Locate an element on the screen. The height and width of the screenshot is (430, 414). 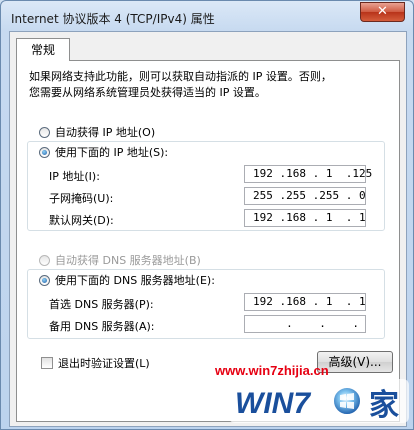
manual-ip-option: 使用下面的 IP 地址(S): is located at coordinates (103, 152).